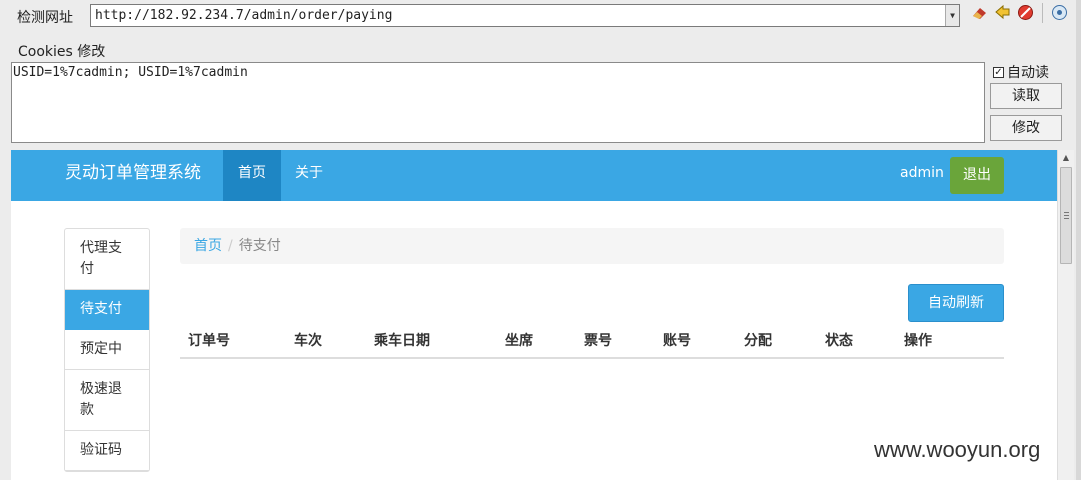 This screenshot has height=480, width=1081. What do you see at coordinates (957, 449) in the screenshot?
I see `watermark: www.wooyun.org` at bounding box center [957, 449].